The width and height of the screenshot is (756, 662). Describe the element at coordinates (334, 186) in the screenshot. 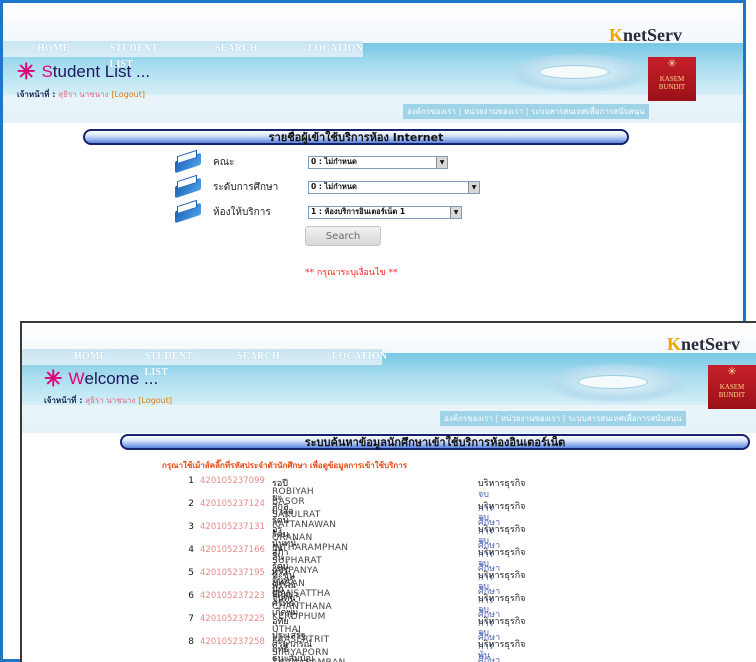

I see `level-value: 0 : ไม่กำหนด` at that location.